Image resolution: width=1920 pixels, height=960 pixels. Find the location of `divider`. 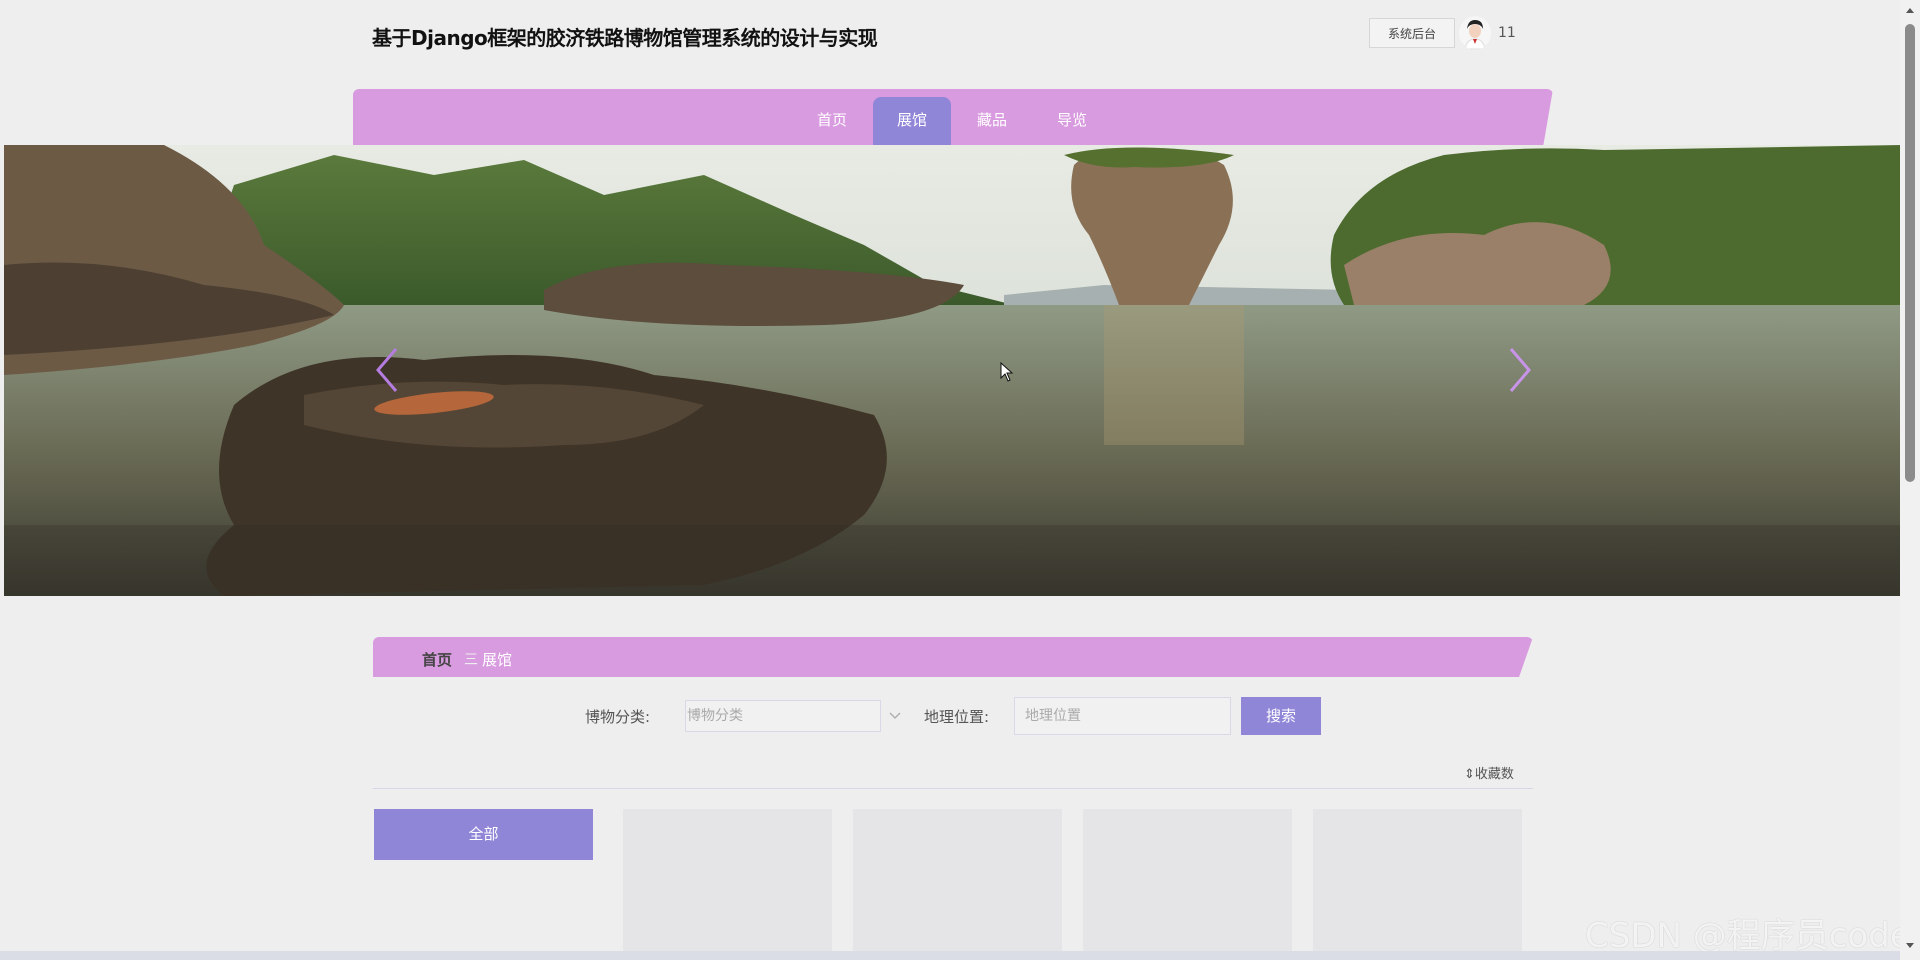

divider is located at coordinates (953, 788).